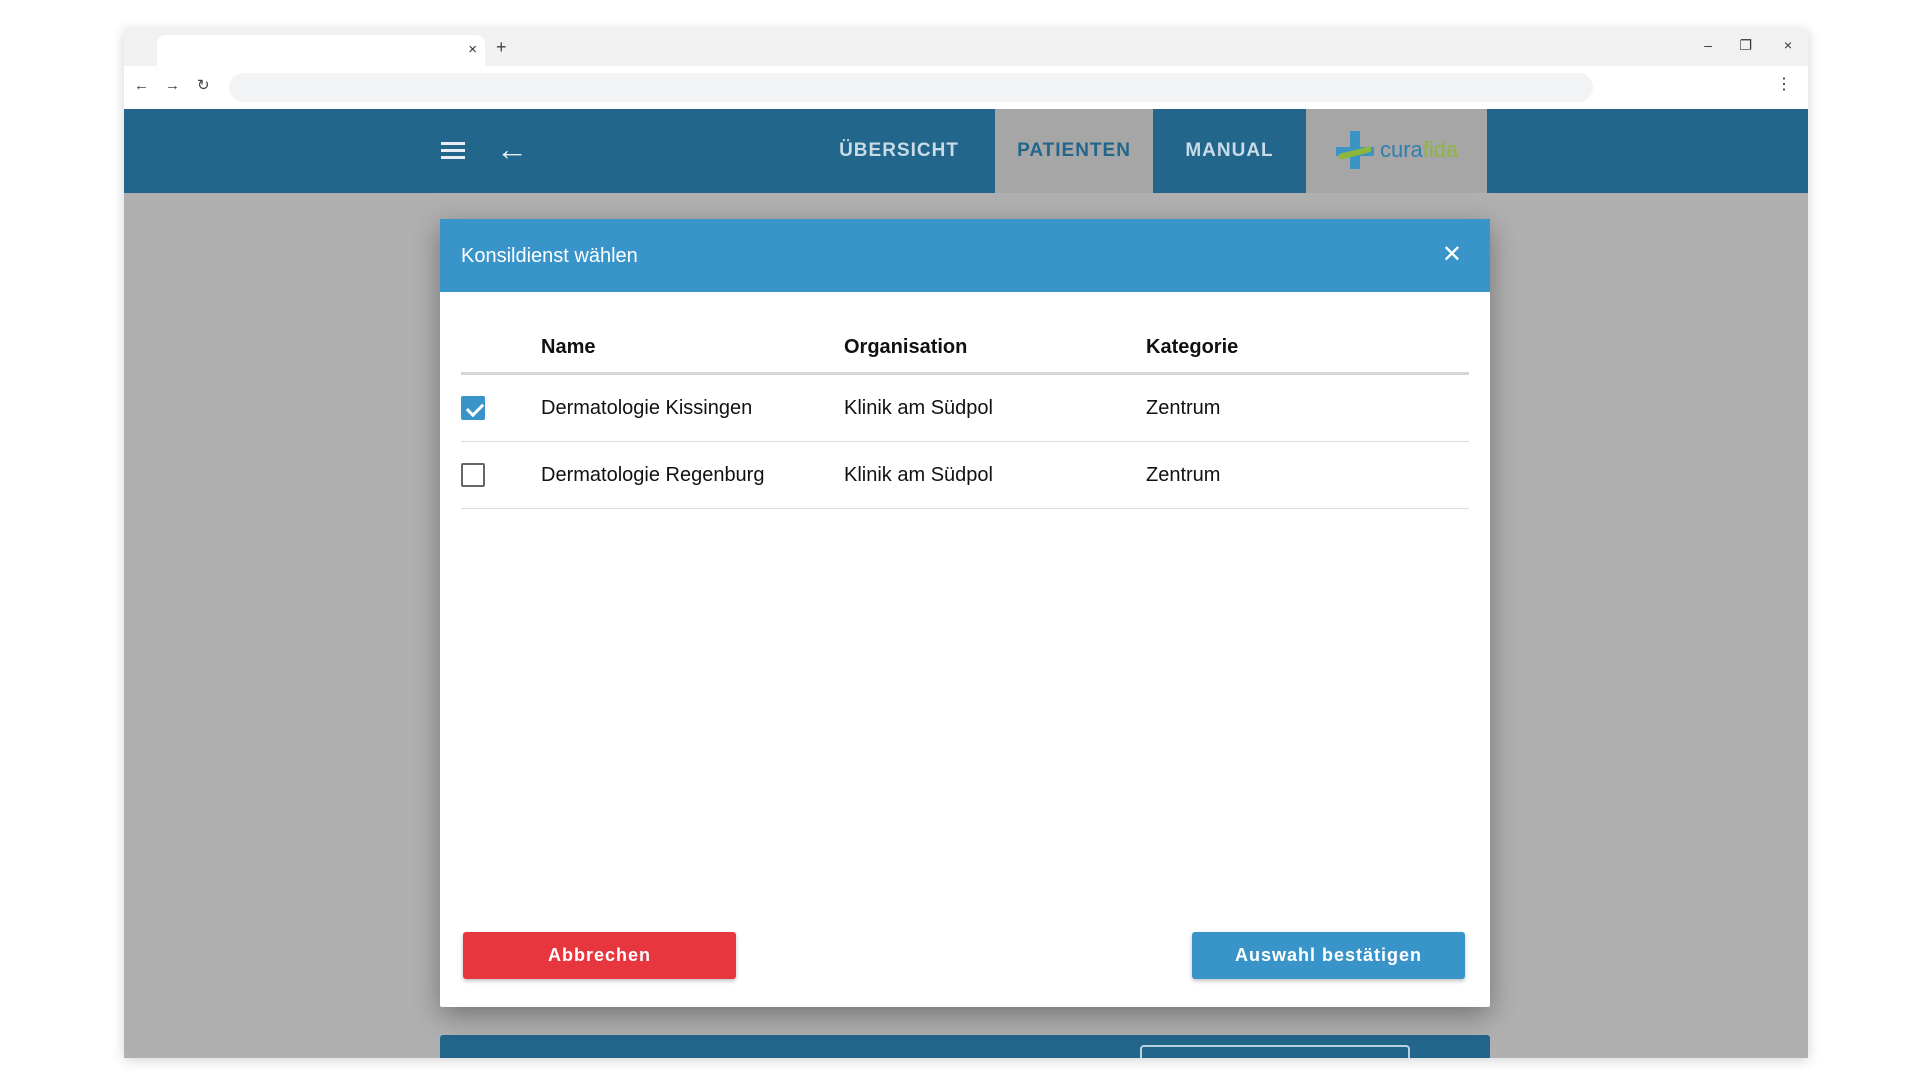  I want to click on table-header: Name Organisation Kategorie, so click(965, 347).